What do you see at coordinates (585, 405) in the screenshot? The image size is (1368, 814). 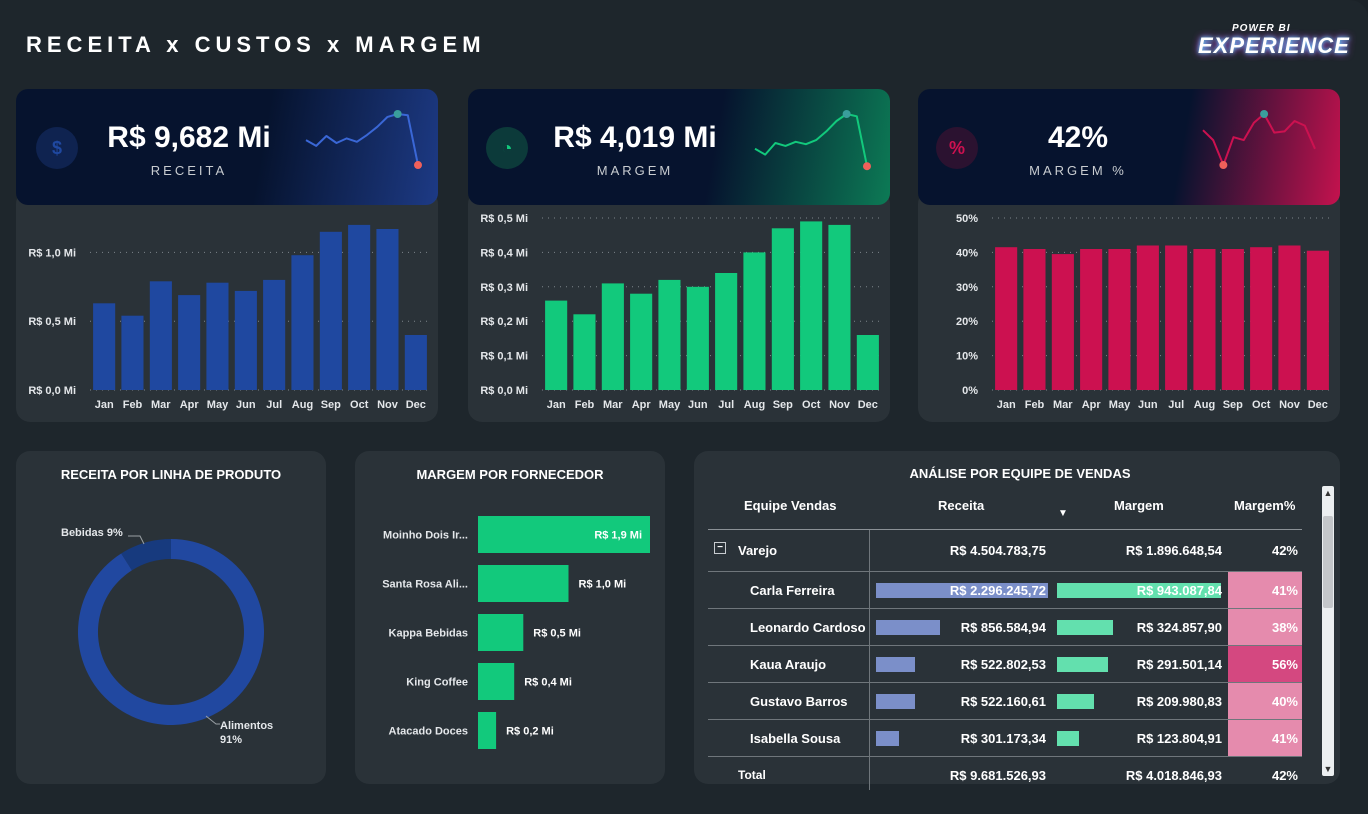 I see `x-tick-label: Feb` at bounding box center [585, 405].